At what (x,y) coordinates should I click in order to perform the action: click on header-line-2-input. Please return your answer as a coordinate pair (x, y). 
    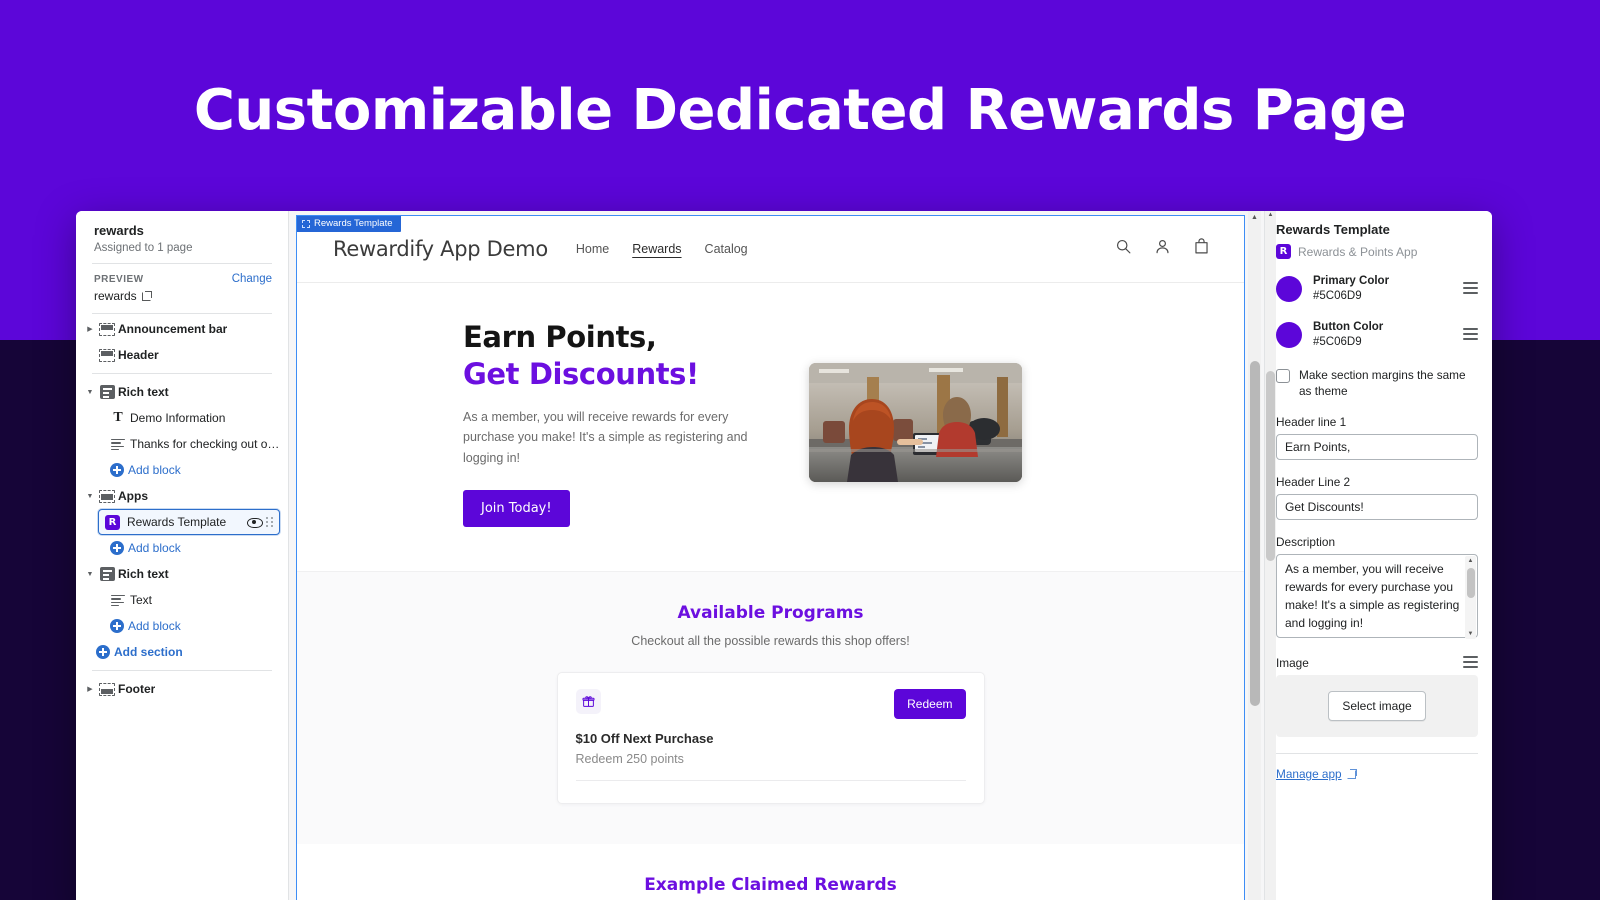
    Looking at the image, I should click on (1377, 506).